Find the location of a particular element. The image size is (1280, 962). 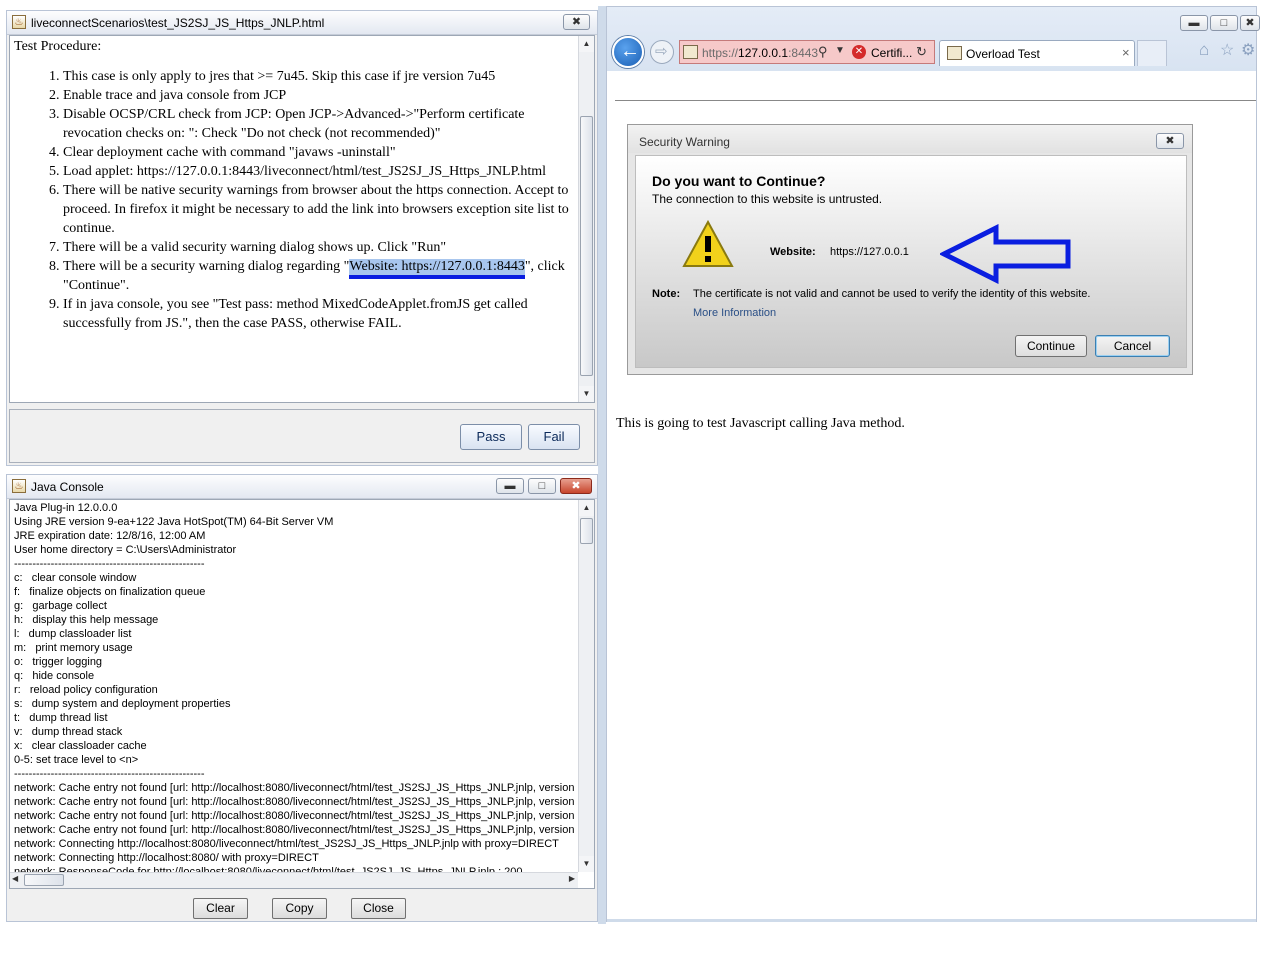

favorites-icon: ☆ is located at coordinates (1227, 50).